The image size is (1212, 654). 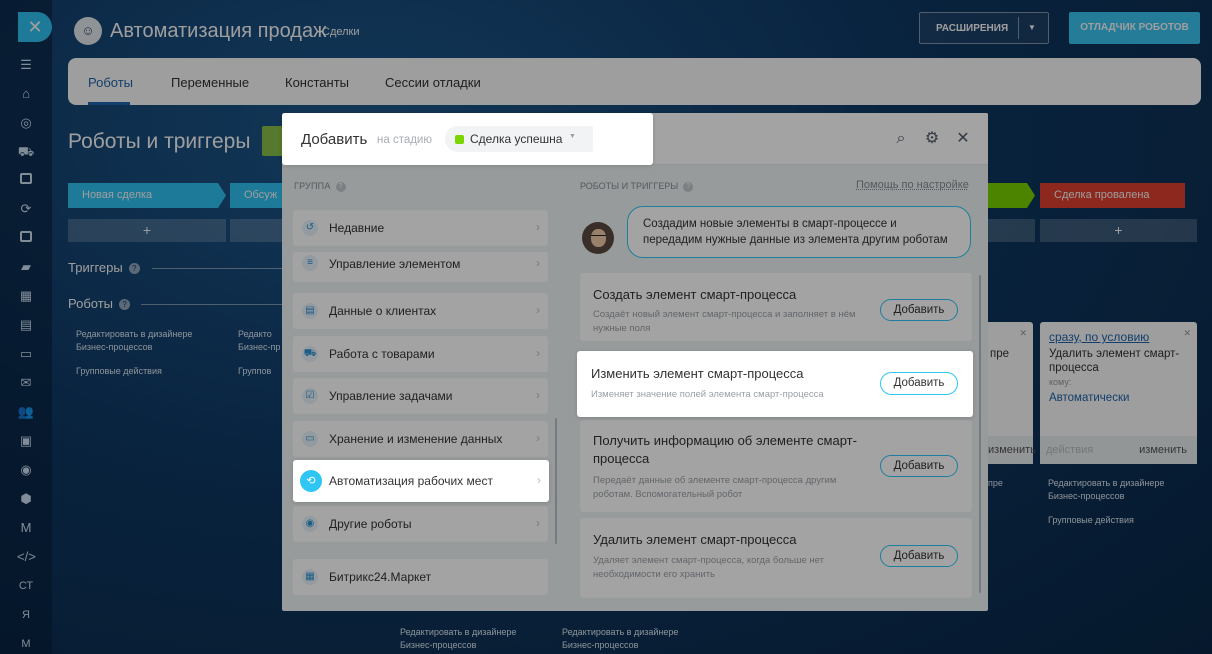 What do you see at coordinates (404, 140) in the screenshot?
I see `at-stage-label: на стадию` at bounding box center [404, 140].